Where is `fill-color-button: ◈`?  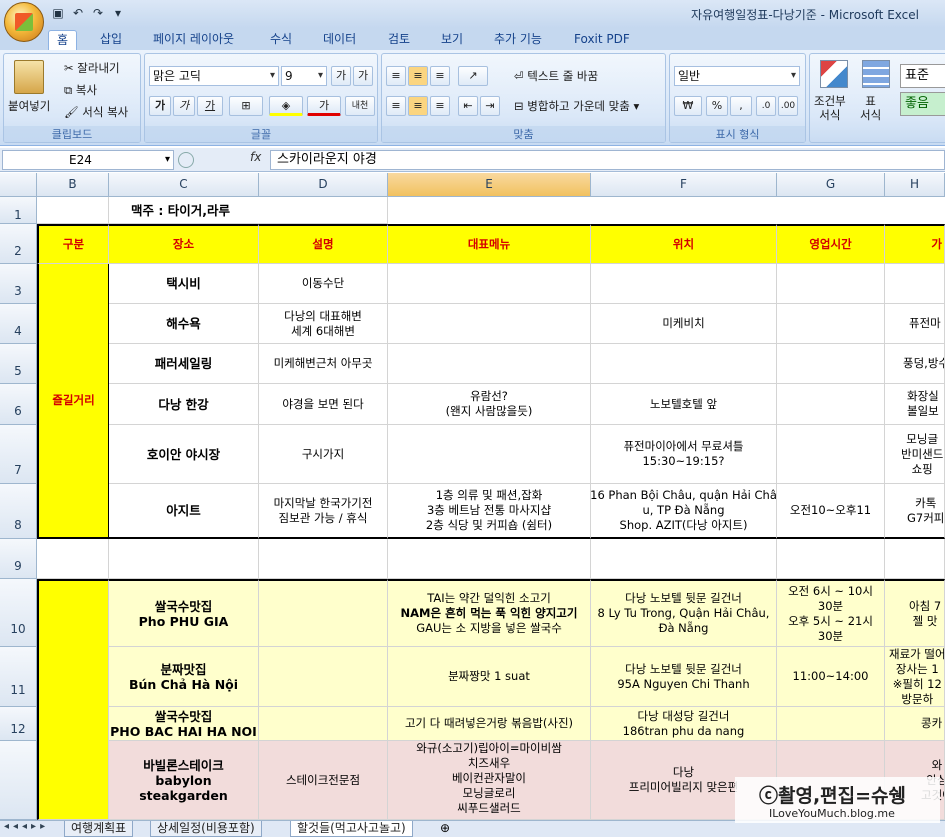 fill-color-button: ◈ is located at coordinates (286, 106).